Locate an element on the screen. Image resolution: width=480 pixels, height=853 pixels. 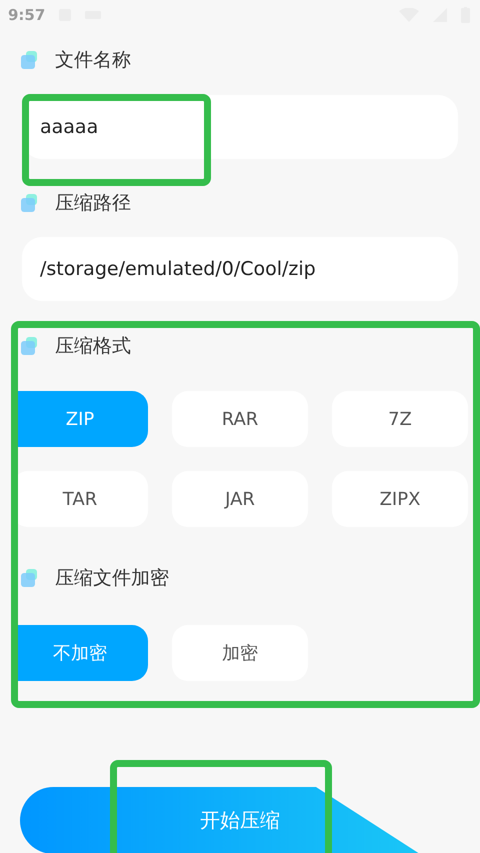
section-title: 压缩格式 is located at coordinates (93, 346).